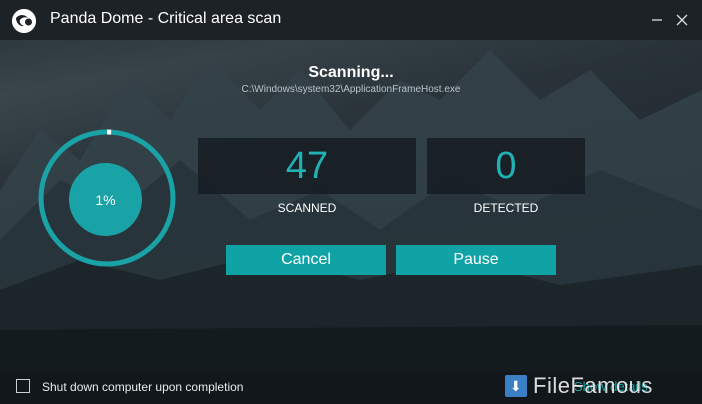  Describe the element at coordinates (166, 18) in the screenshot. I see `window-title: Panda Dome - Critical area scan` at that location.